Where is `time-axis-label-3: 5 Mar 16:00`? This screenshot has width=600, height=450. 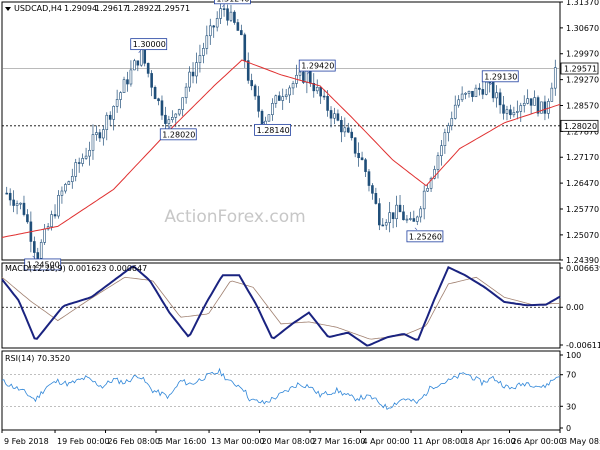 time-axis-label-3: 5 Mar 16:00 is located at coordinates (182, 441).